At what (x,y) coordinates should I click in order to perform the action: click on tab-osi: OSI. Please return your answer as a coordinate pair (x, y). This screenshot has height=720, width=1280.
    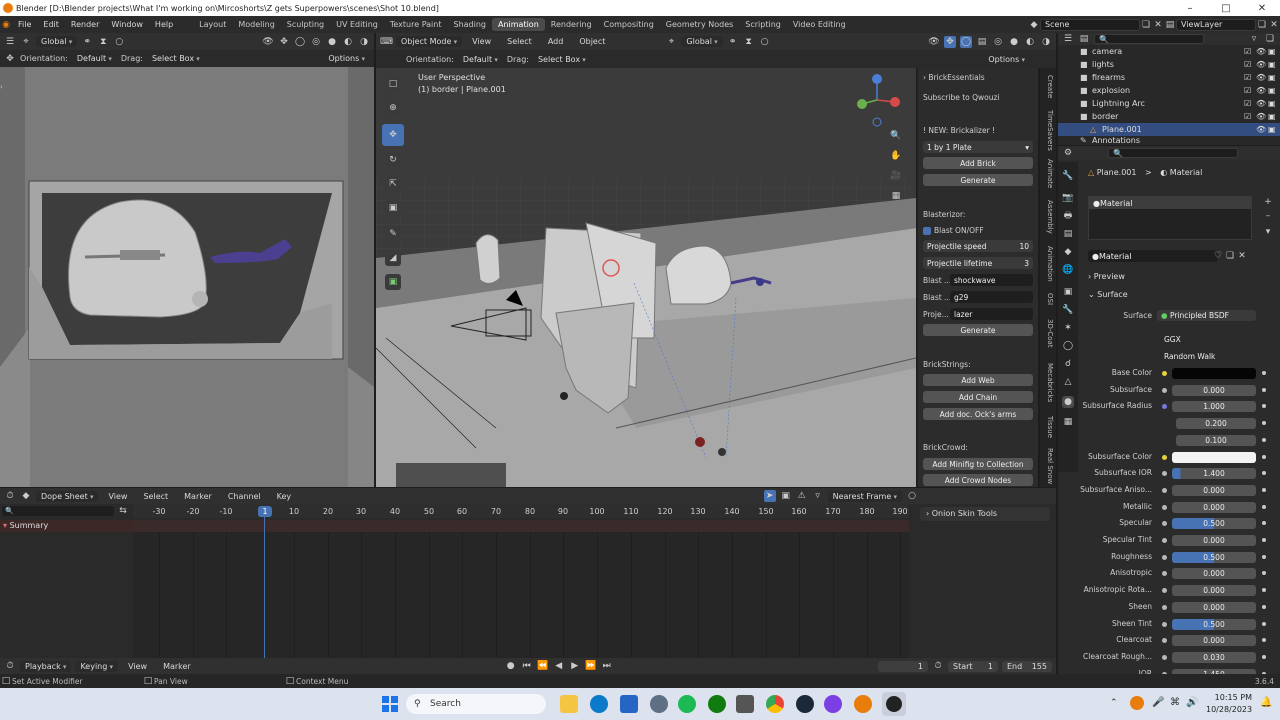
    Looking at the image, I should click on (1048, 299).